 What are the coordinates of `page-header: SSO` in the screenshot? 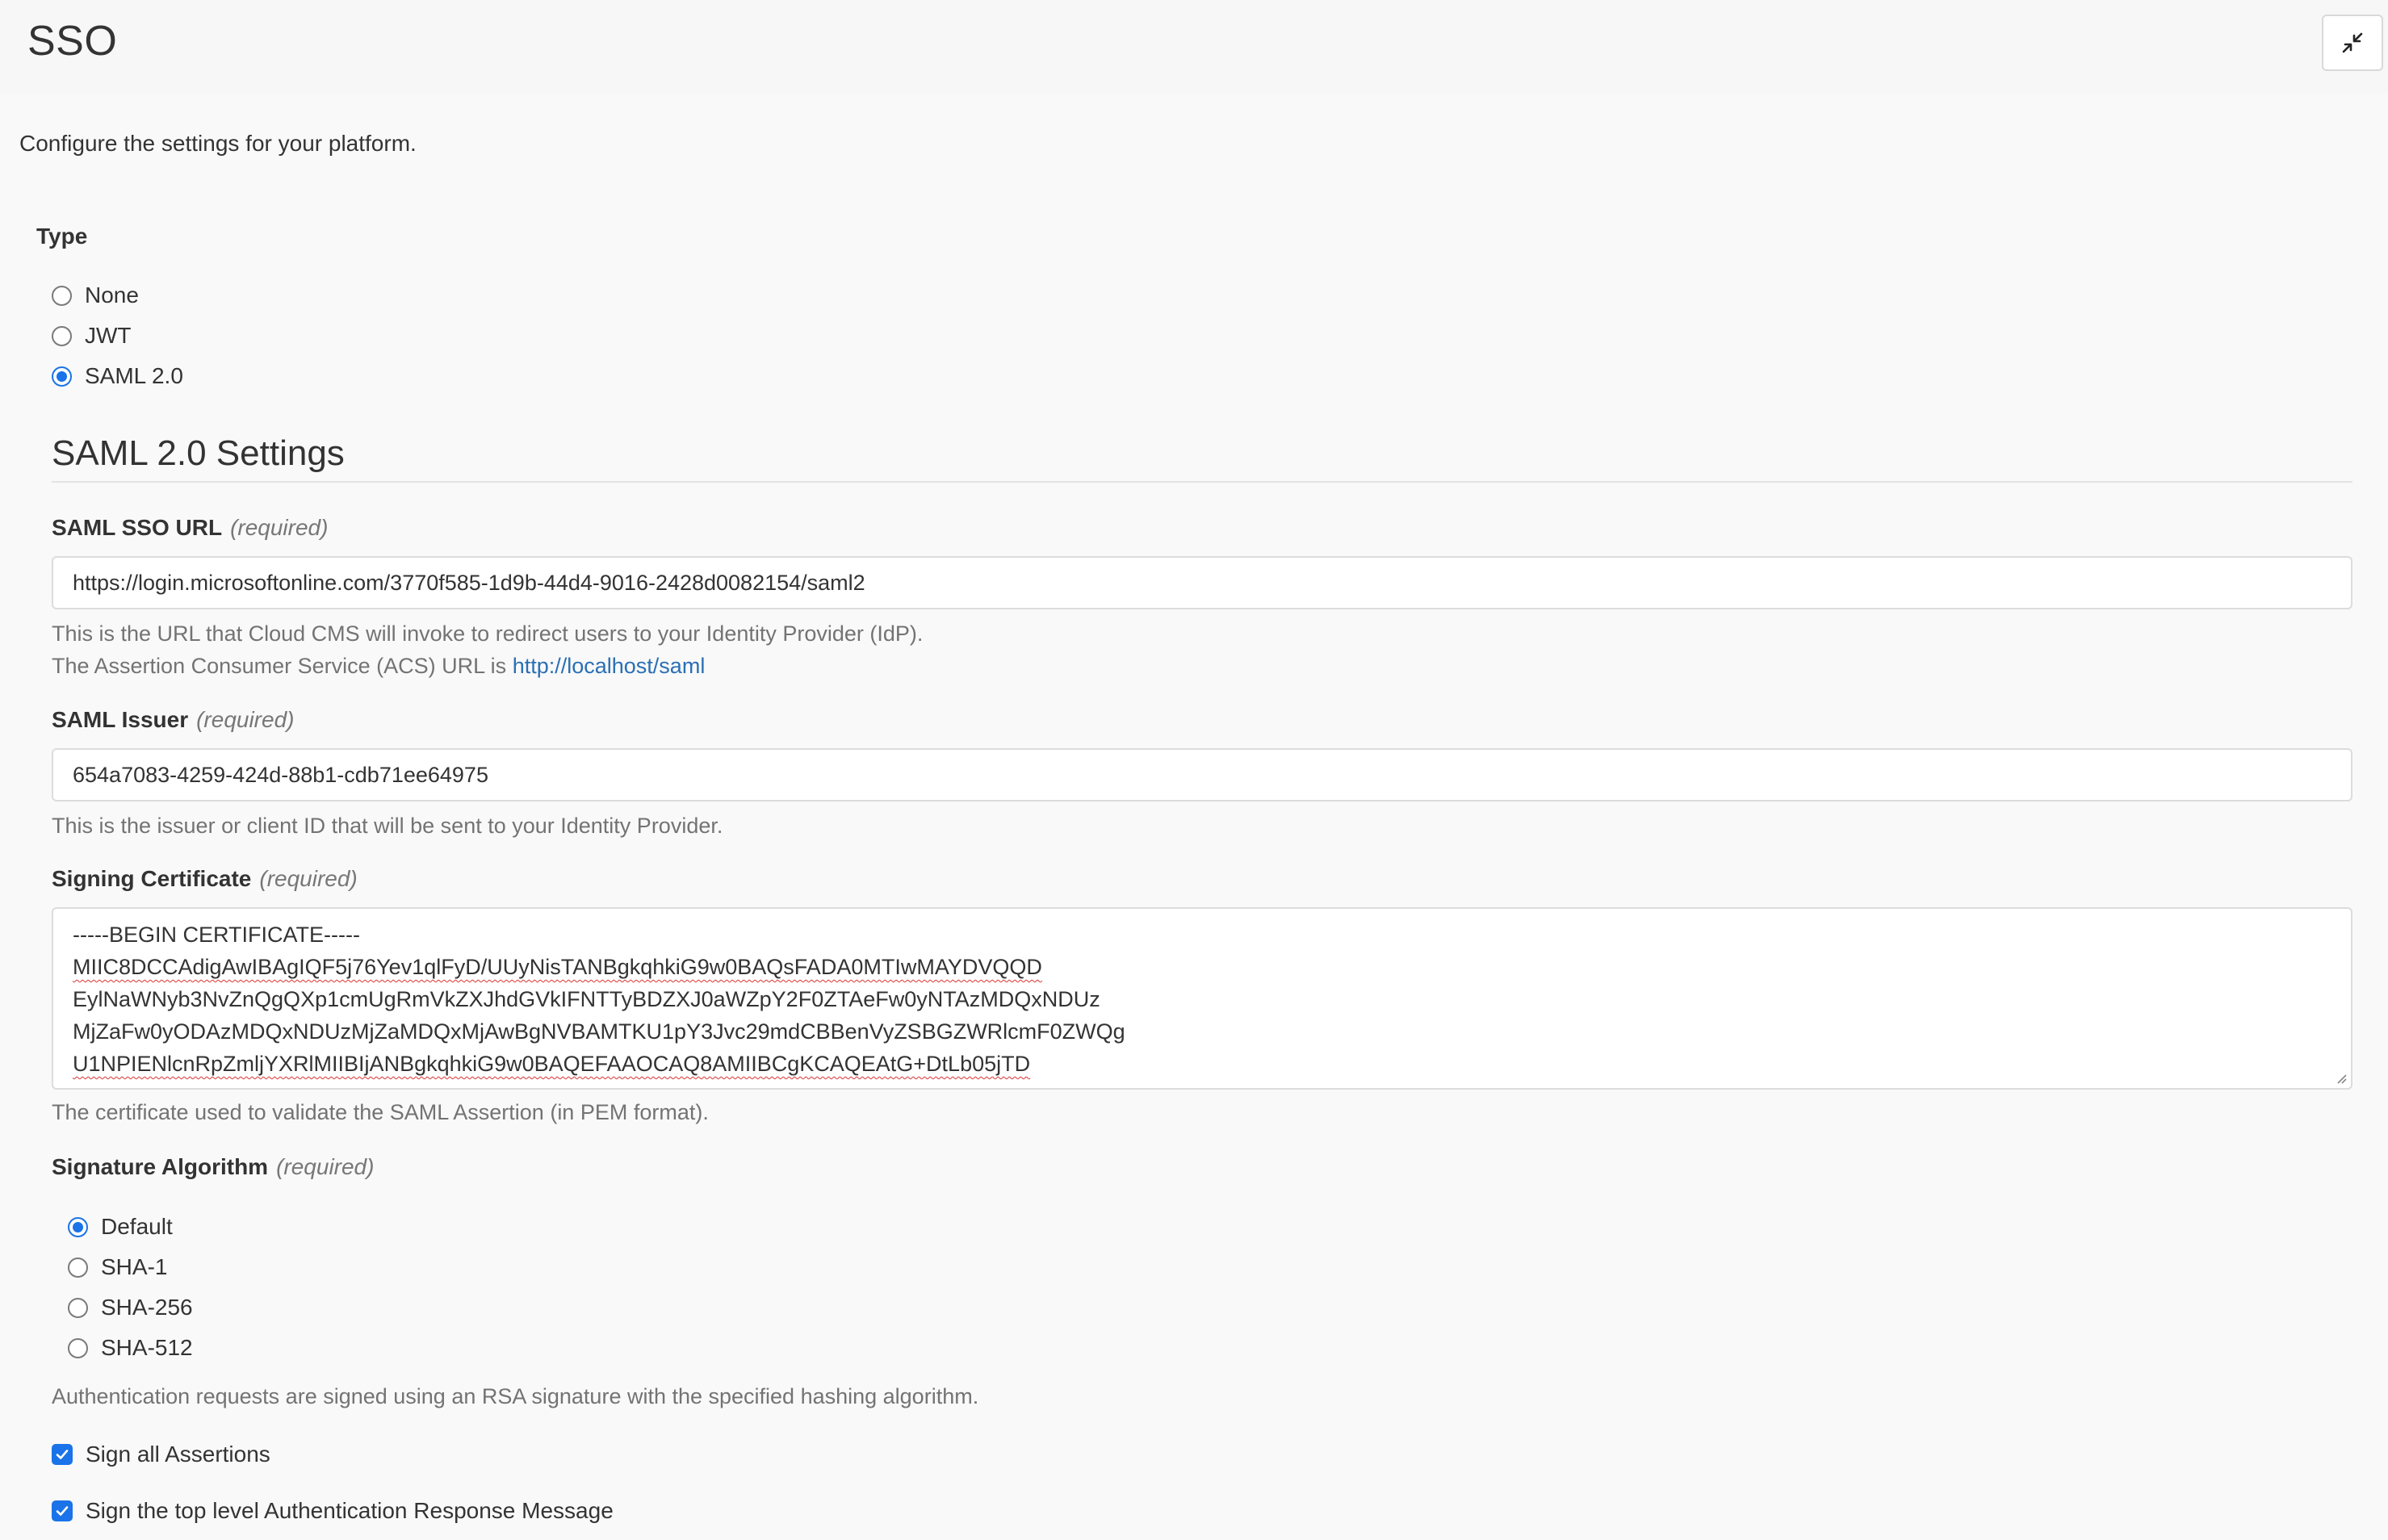 It's located at (1194, 47).